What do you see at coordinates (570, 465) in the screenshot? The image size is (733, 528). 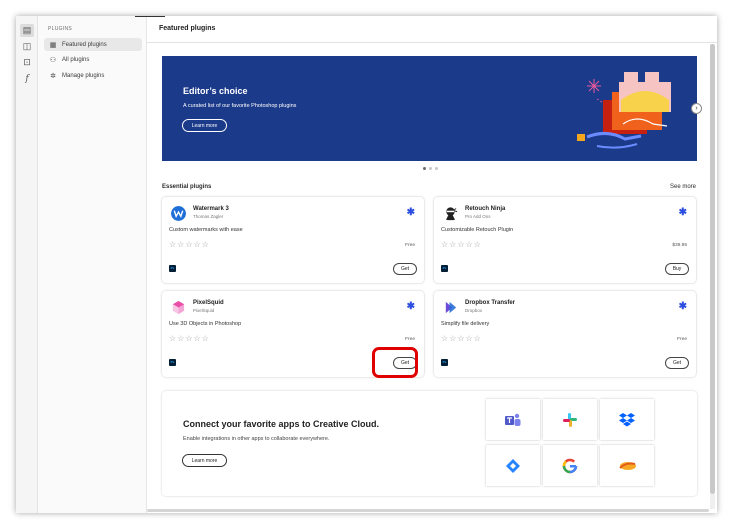 I see `google-icon` at bounding box center [570, 465].